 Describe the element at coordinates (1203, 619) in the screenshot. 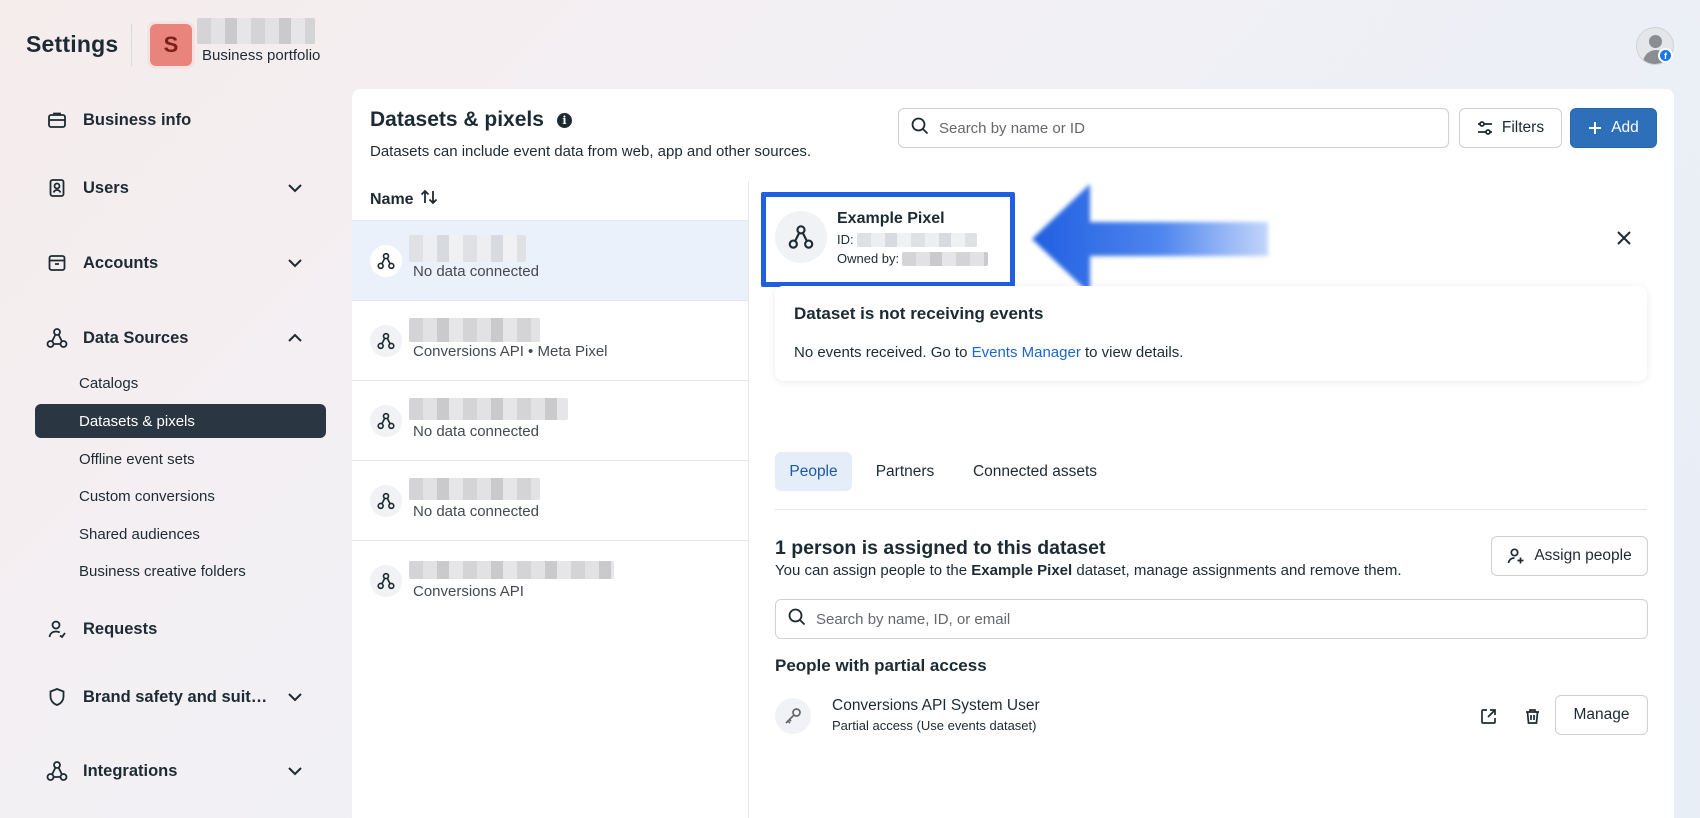

I see `people-search-input` at that location.